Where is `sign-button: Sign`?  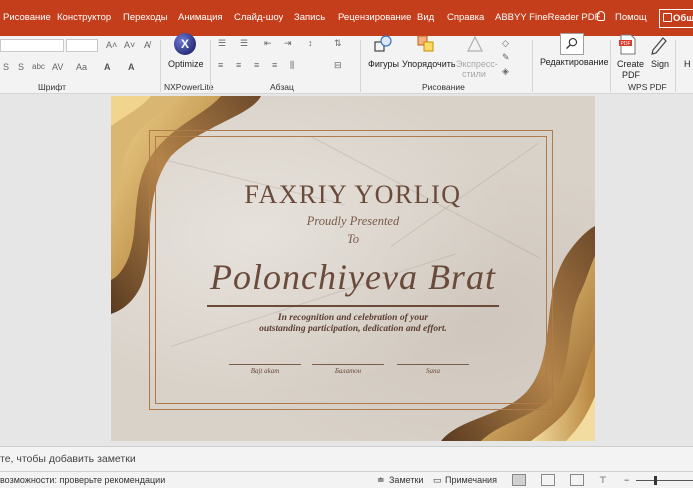
sign-button: Sign is located at coordinates (660, 64).